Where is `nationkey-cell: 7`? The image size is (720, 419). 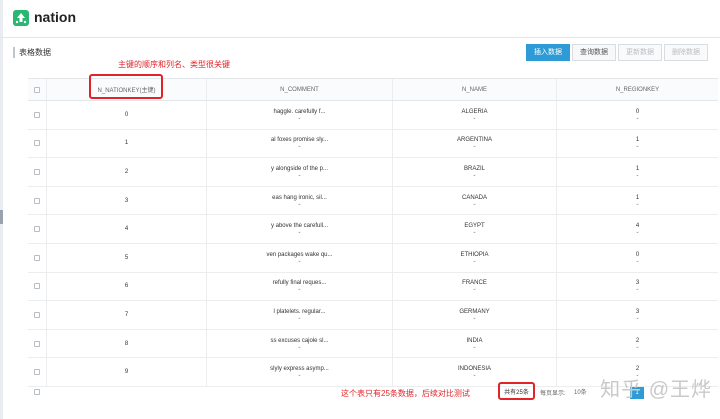
nationkey-cell: 7 is located at coordinates (126, 315).